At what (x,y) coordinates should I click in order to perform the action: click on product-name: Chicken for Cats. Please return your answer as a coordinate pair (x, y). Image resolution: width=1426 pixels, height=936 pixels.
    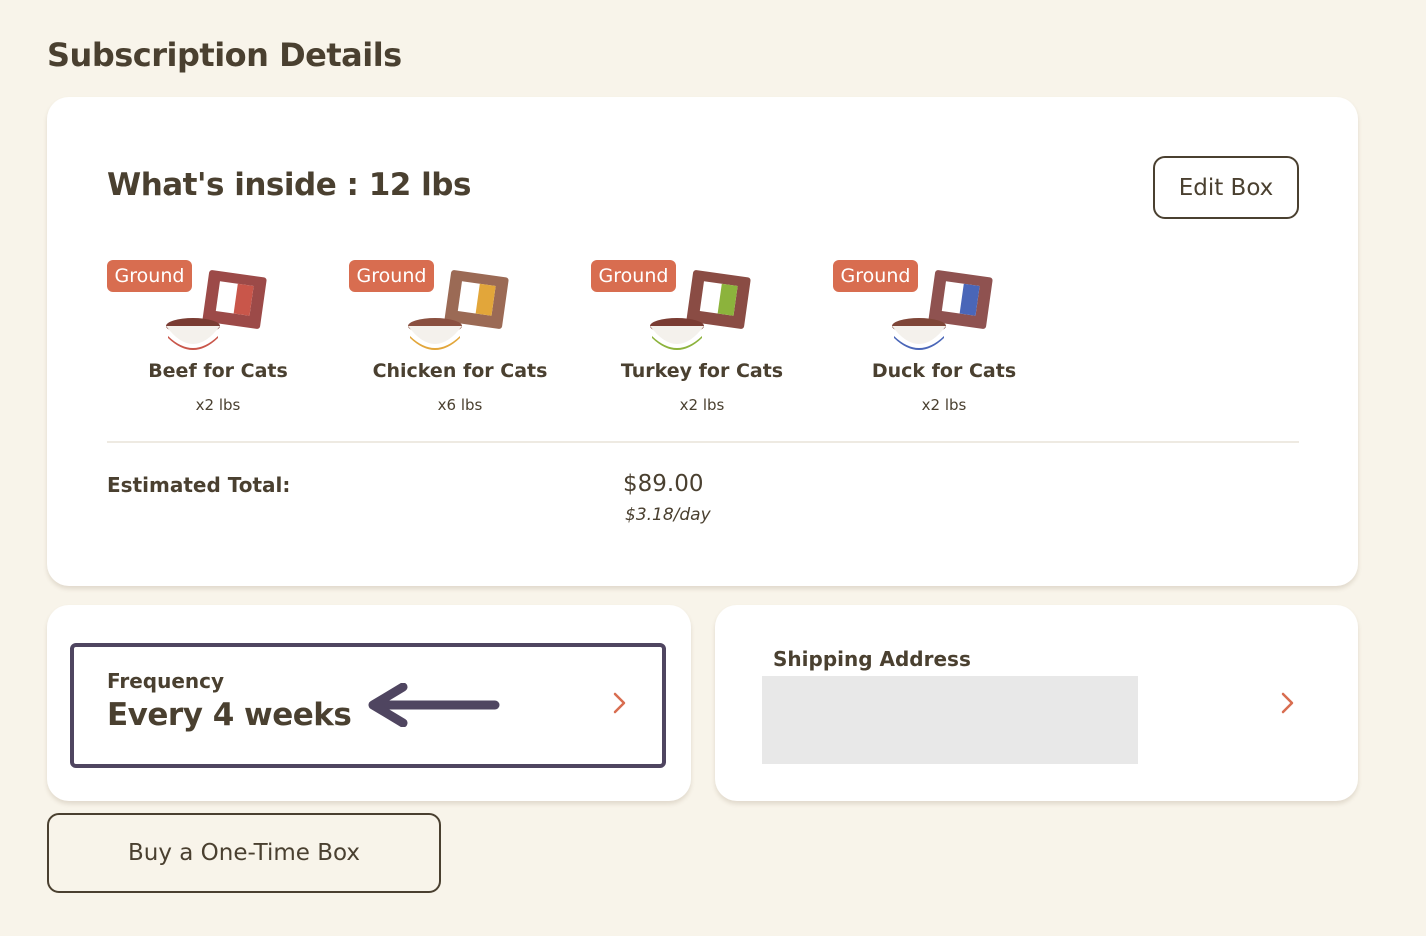
    Looking at the image, I should click on (460, 371).